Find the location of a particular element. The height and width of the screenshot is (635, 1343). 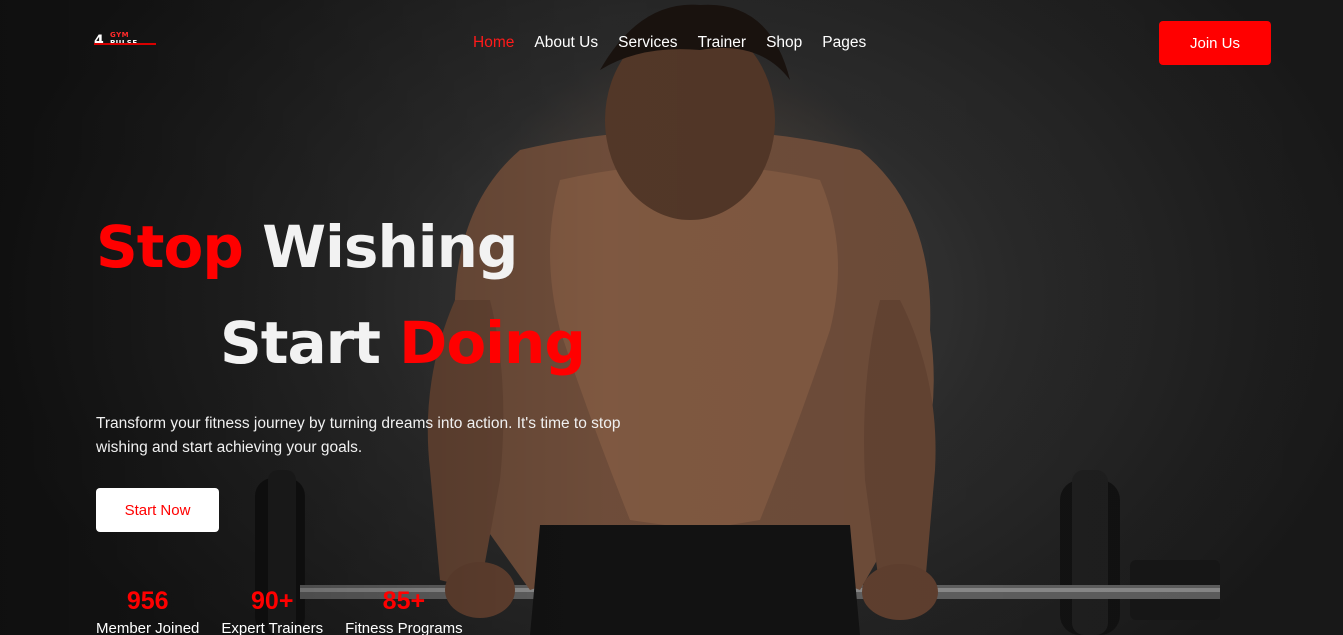

nav-item-trainer: Trainer is located at coordinates (722, 43).